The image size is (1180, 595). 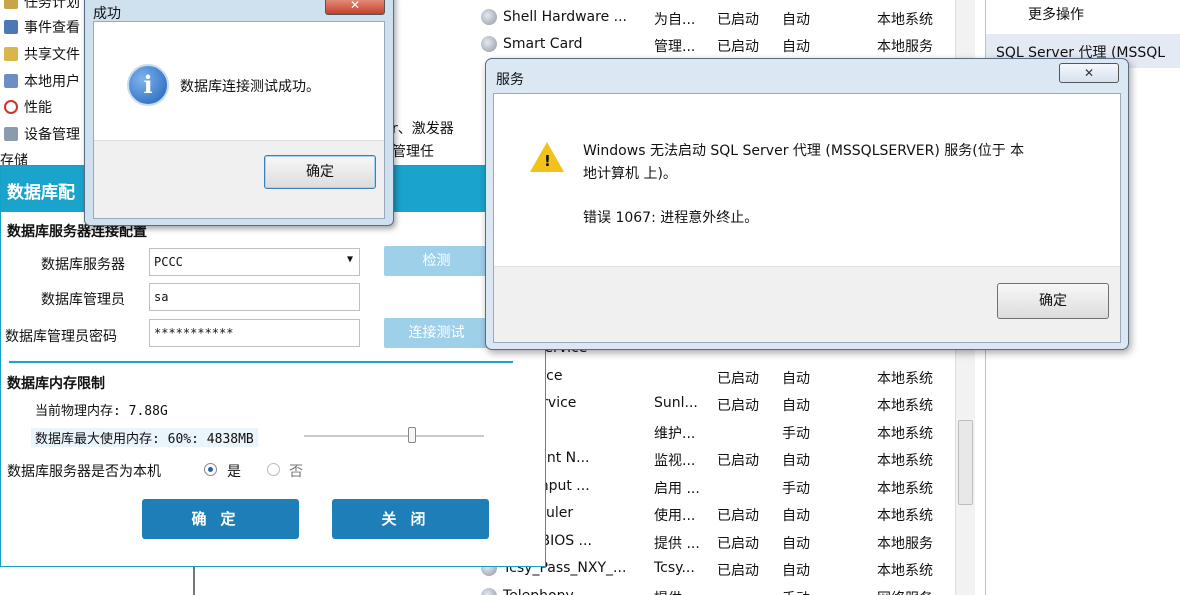 What do you see at coordinates (1056, 14) in the screenshot?
I see `more-actions-link: 更多操作` at bounding box center [1056, 14].